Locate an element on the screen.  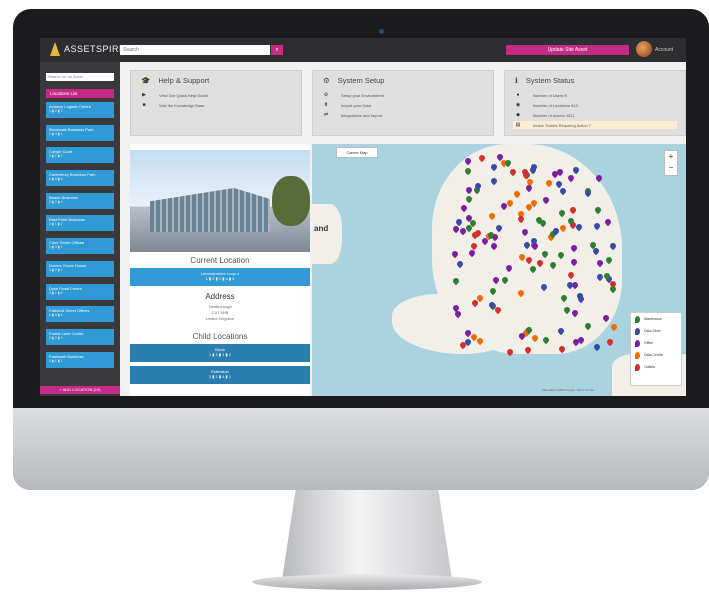
search-input is located at coordinates (195, 50).